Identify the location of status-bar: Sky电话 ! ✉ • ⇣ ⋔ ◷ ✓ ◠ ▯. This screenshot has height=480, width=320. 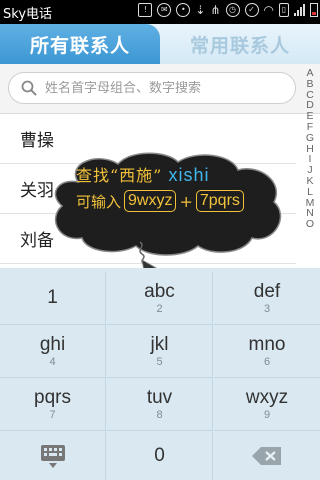
(160, 12).